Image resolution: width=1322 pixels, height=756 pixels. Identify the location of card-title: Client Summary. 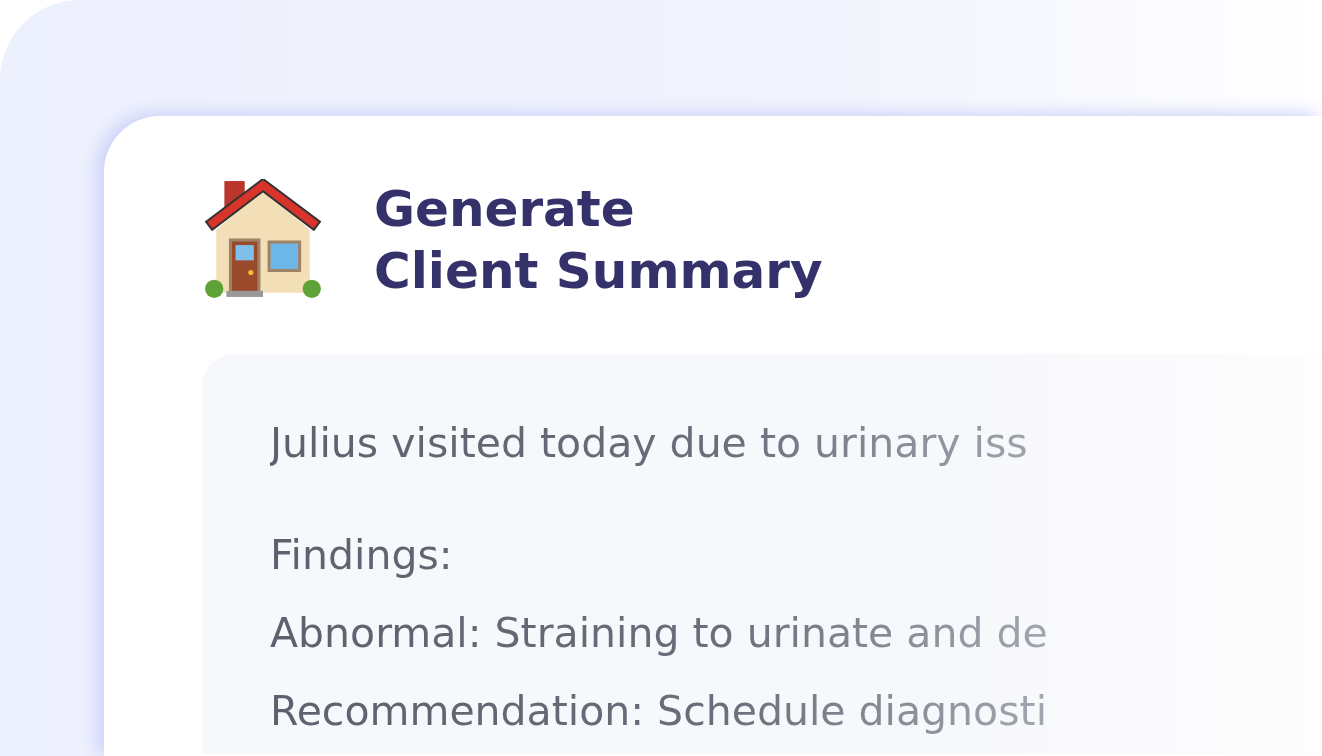
(598, 271).